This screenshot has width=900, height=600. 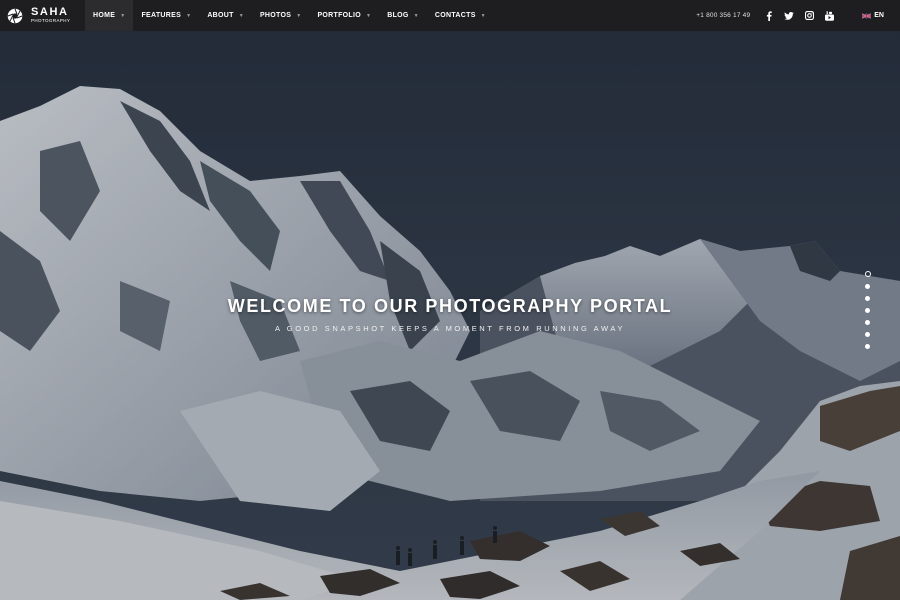 I want to click on nav-item-label: HOME, so click(x=104, y=15).